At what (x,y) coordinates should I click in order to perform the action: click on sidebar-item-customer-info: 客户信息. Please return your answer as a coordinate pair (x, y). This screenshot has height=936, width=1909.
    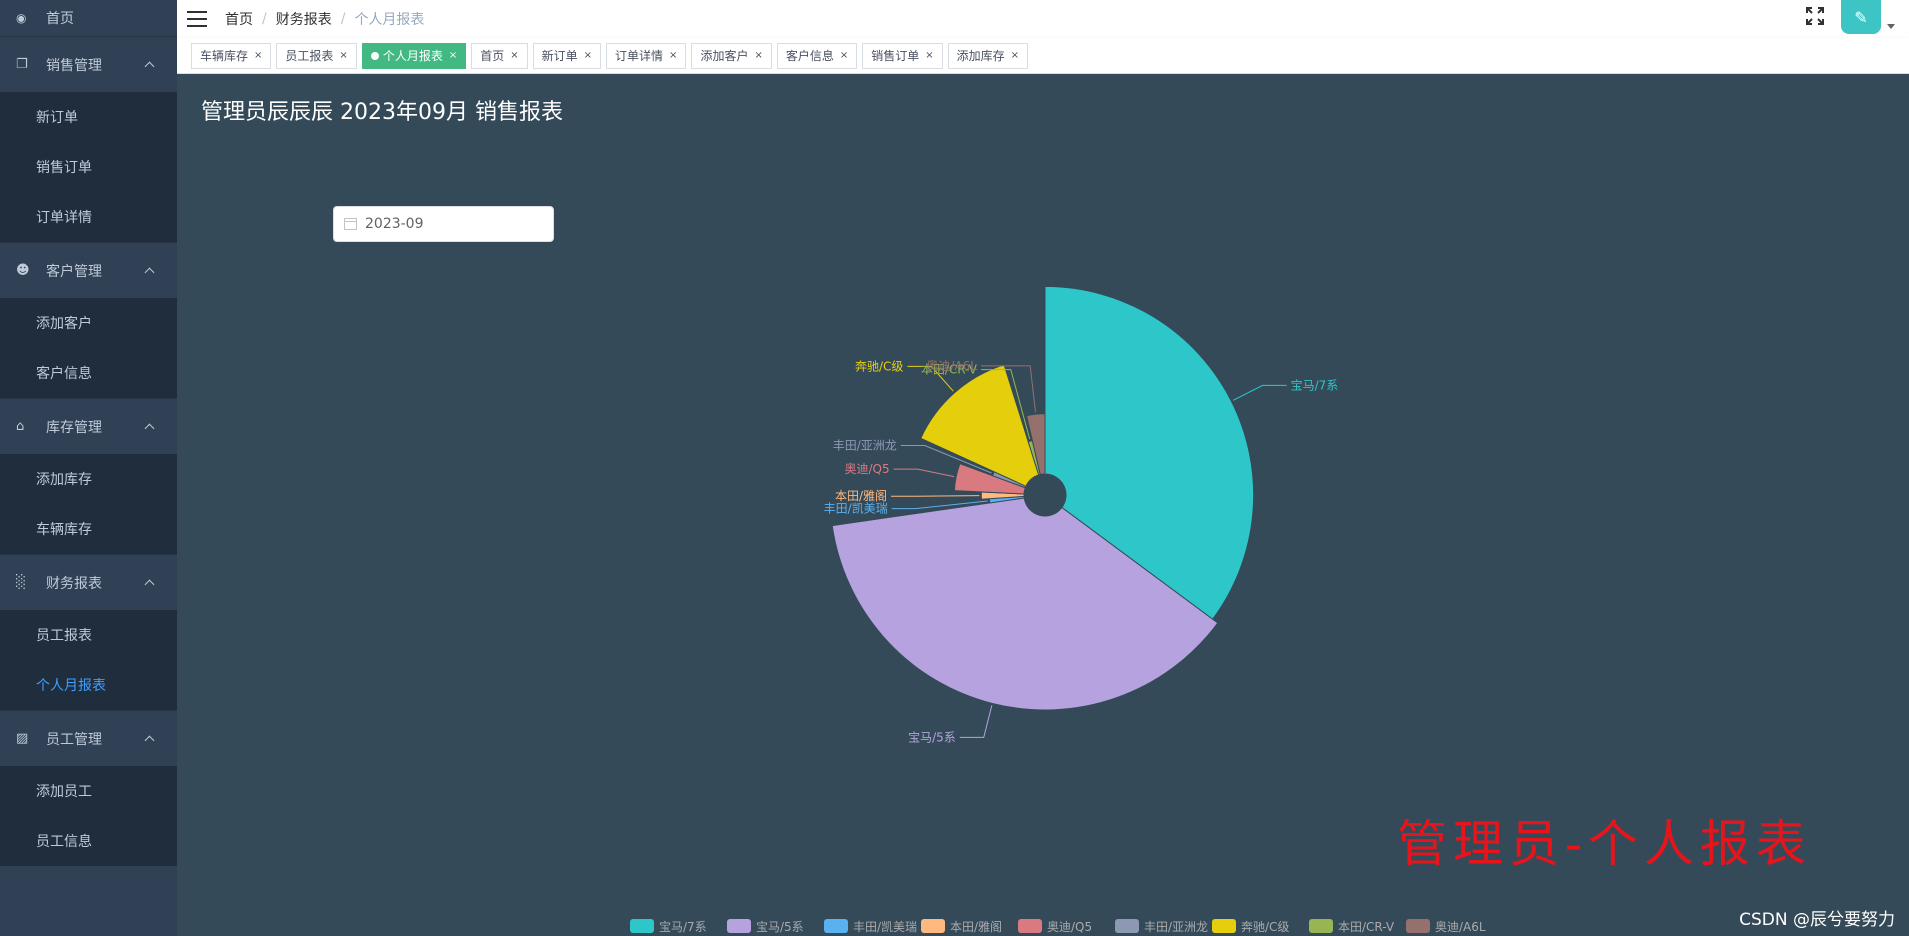
    Looking at the image, I should click on (88, 373).